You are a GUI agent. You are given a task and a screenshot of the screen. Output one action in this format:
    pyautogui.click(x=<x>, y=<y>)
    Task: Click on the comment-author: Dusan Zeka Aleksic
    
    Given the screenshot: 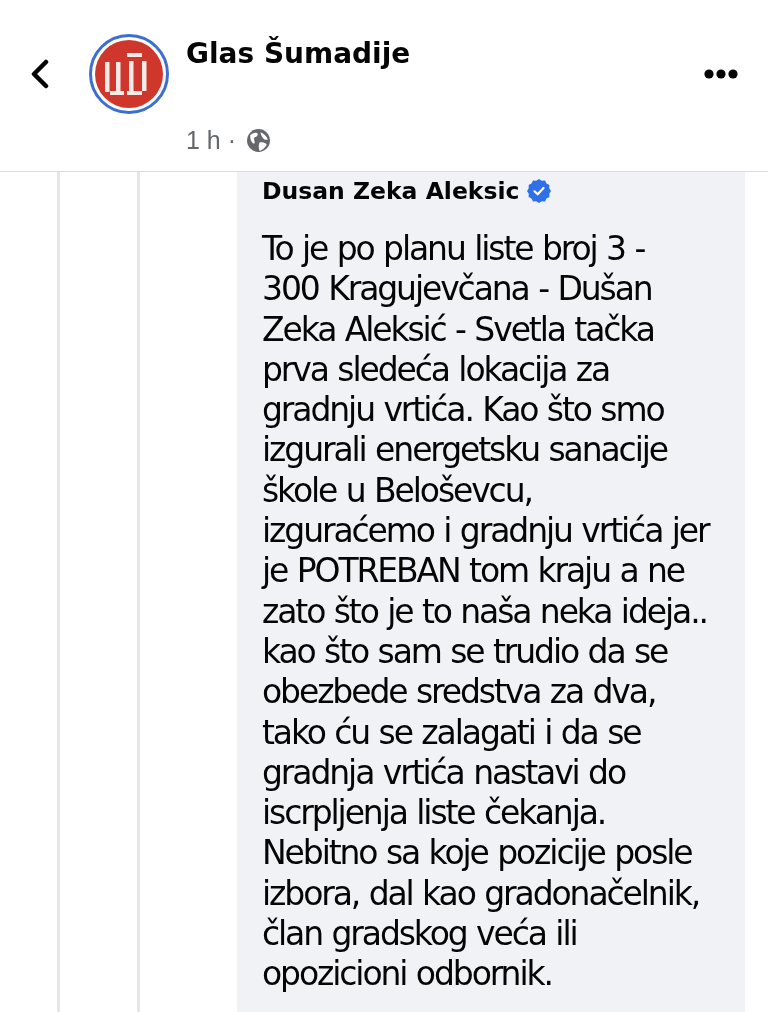 What is the action you would take?
    pyautogui.click(x=391, y=191)
    